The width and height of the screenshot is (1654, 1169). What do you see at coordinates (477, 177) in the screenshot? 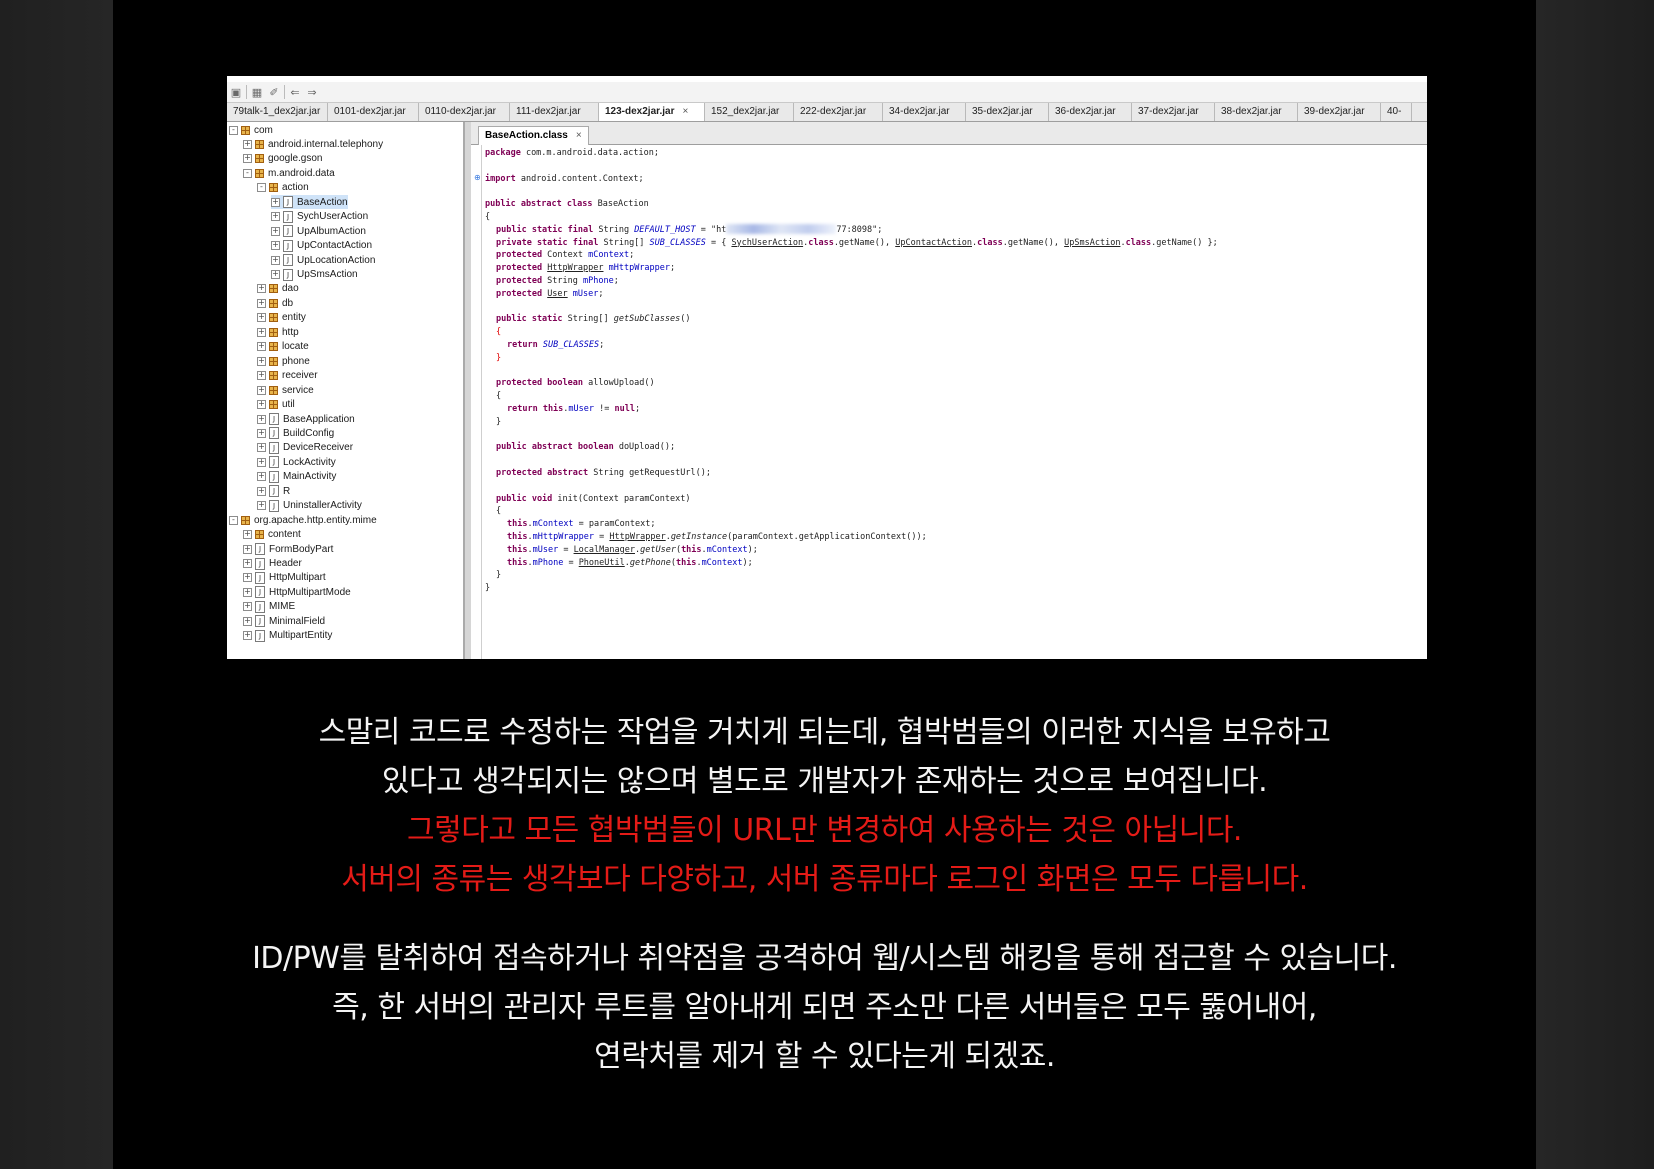
I see `fold-icon: ⊕` at bounding box center [477, 177].